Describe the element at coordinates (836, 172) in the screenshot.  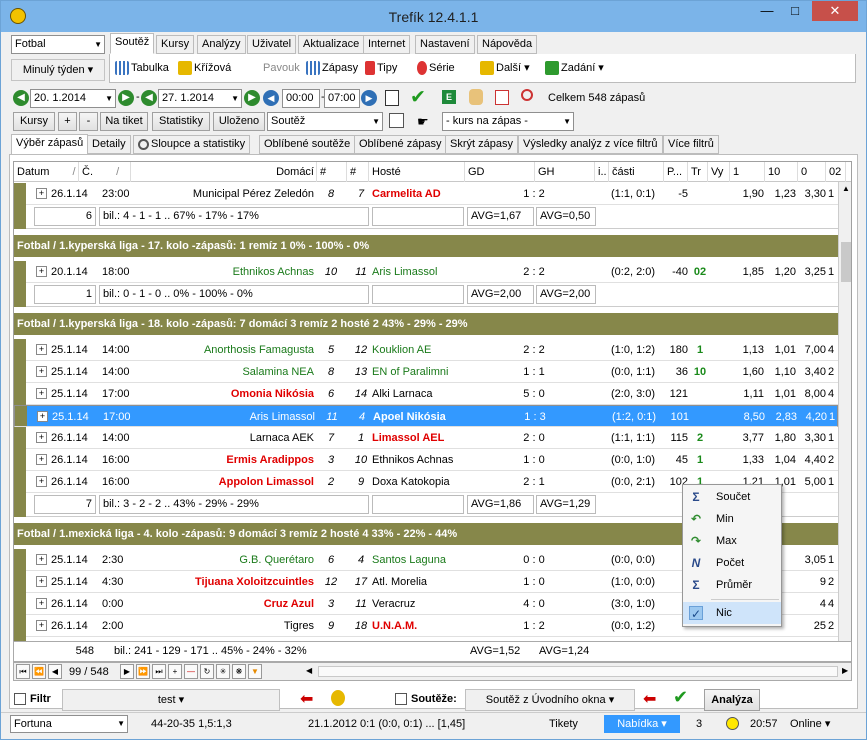
I see `col-02: 02` at that location.